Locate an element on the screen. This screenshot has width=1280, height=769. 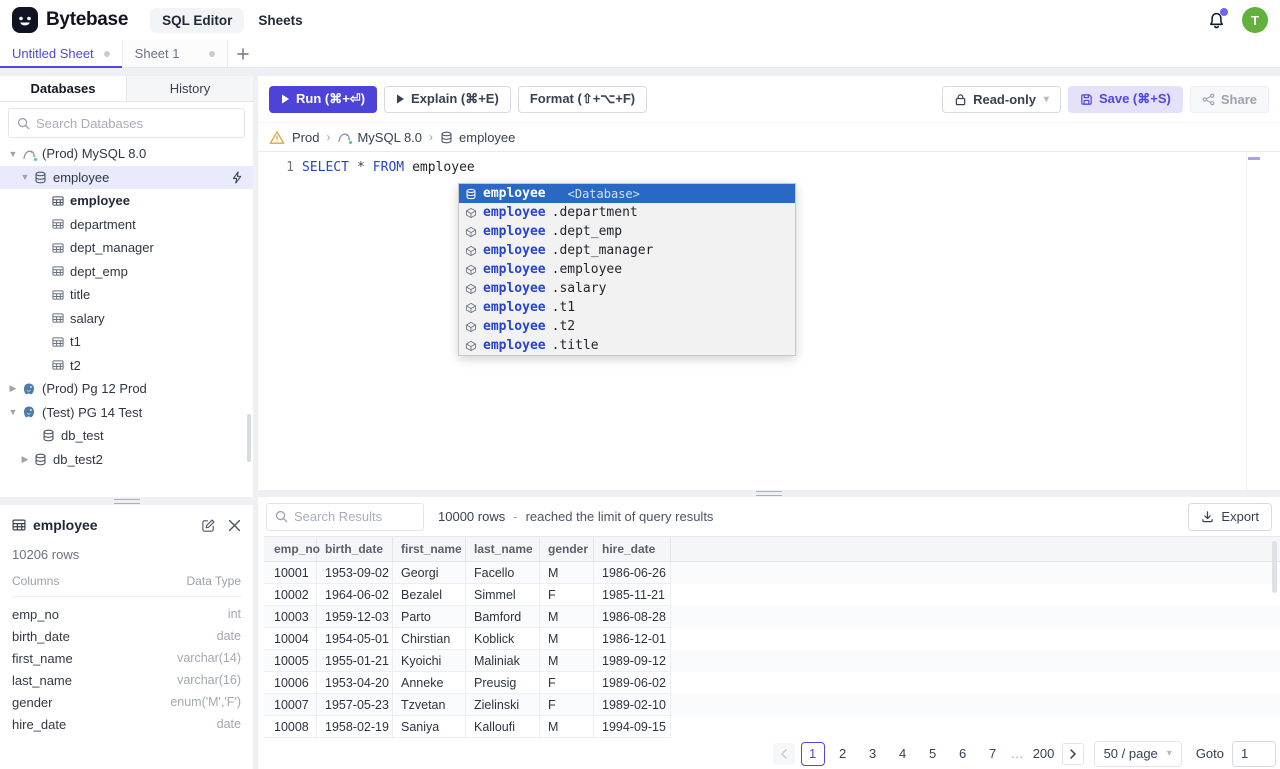
environment-warning-icon is located at coordinates (277, 137).